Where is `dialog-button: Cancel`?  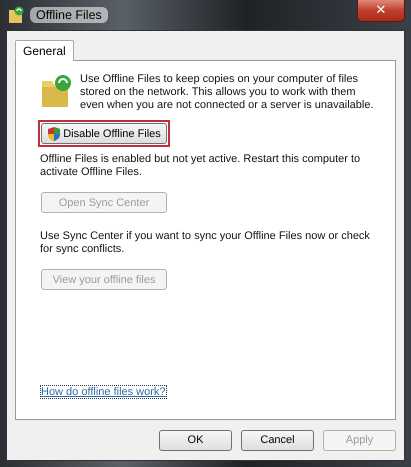 dialog-button: Cancel is located at coordinates (277, 440).